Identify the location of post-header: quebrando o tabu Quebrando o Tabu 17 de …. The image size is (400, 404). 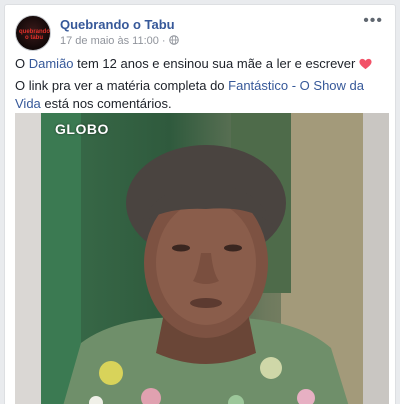
(200, 32).